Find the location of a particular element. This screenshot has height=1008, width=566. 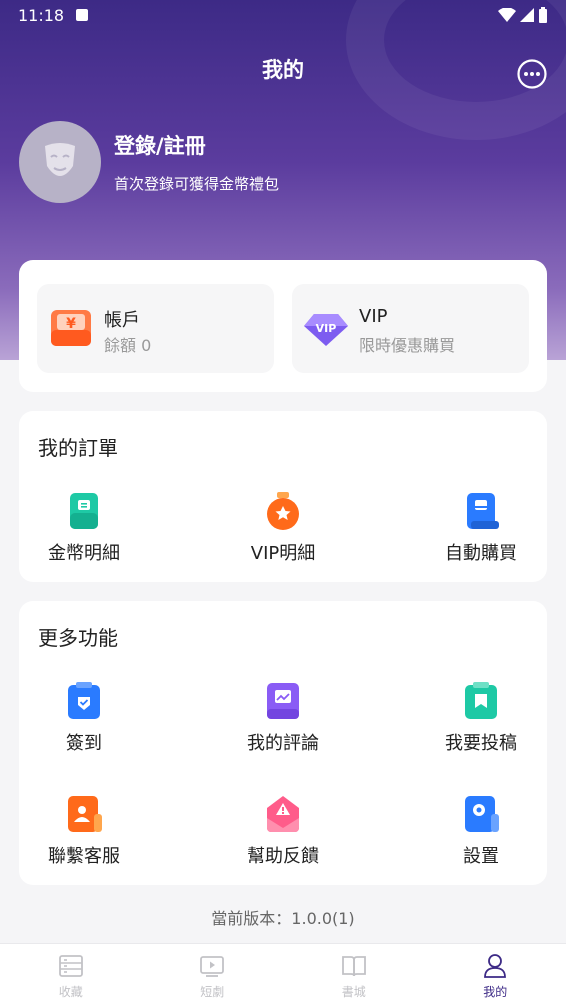

vip-button: VIP VIP 限時優惠購買 is located at coordinates (410, 328).